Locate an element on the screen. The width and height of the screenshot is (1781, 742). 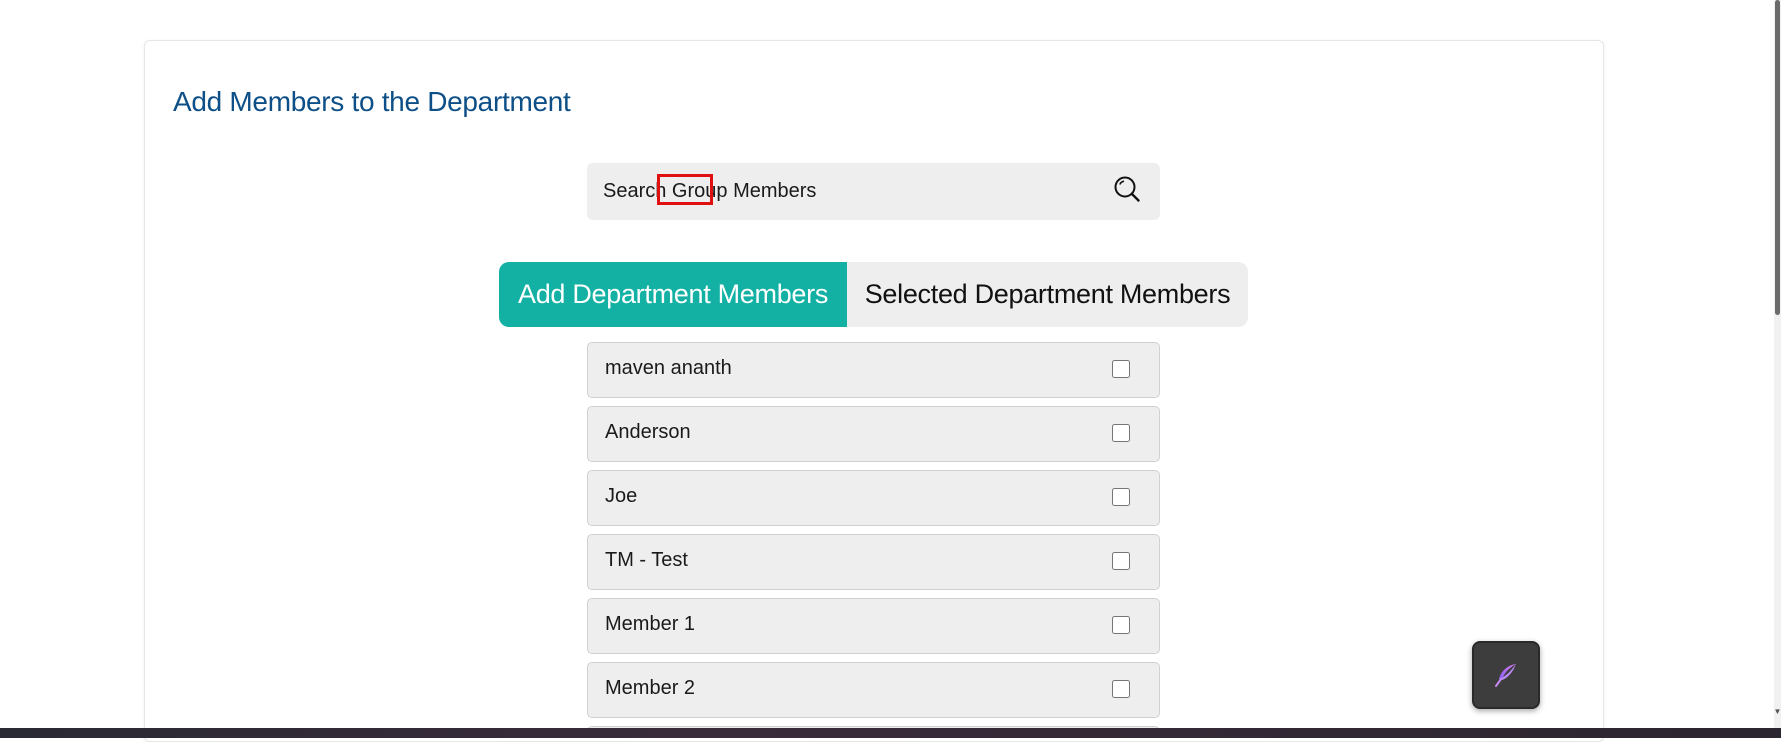
quill-pen-button is located at coordinates (1506, 675).